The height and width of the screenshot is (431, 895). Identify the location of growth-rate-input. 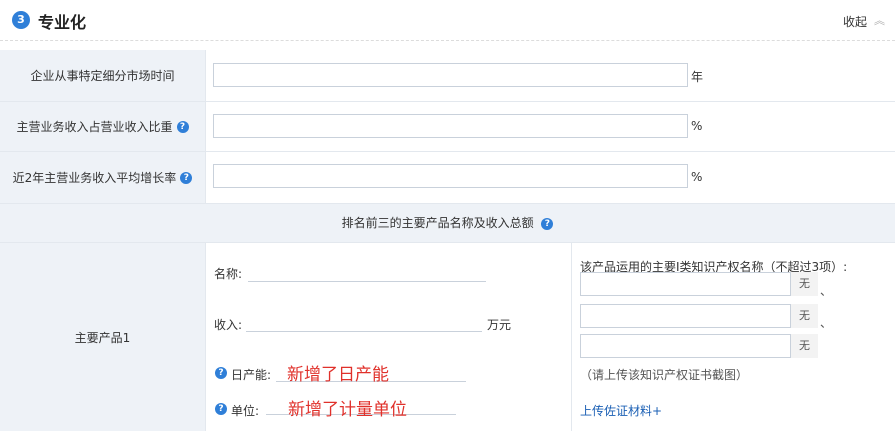
(450, 176).